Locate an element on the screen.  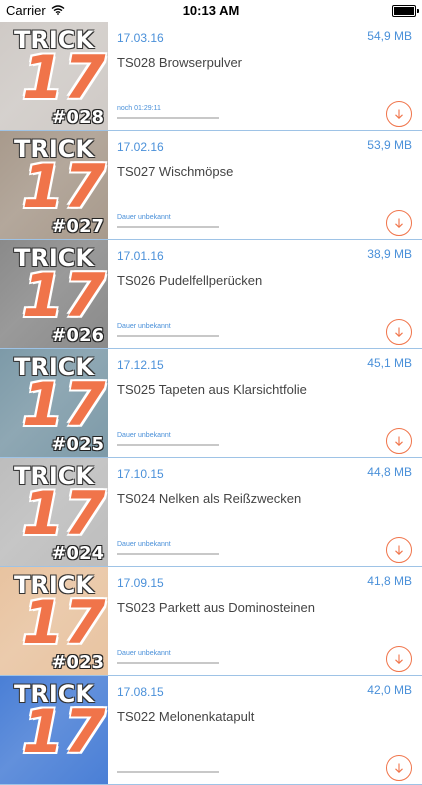
episode-number: #026 is located at coordinates (77, 335).